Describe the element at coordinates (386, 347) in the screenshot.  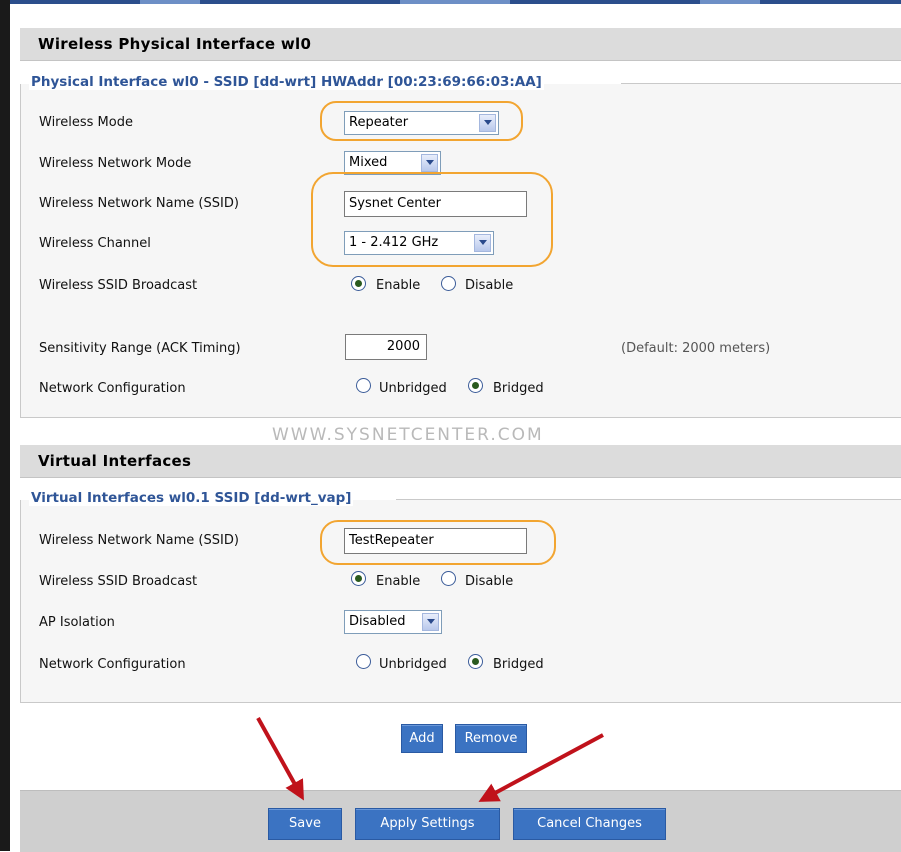
I see `sensitivity-input: 2000` at that location.